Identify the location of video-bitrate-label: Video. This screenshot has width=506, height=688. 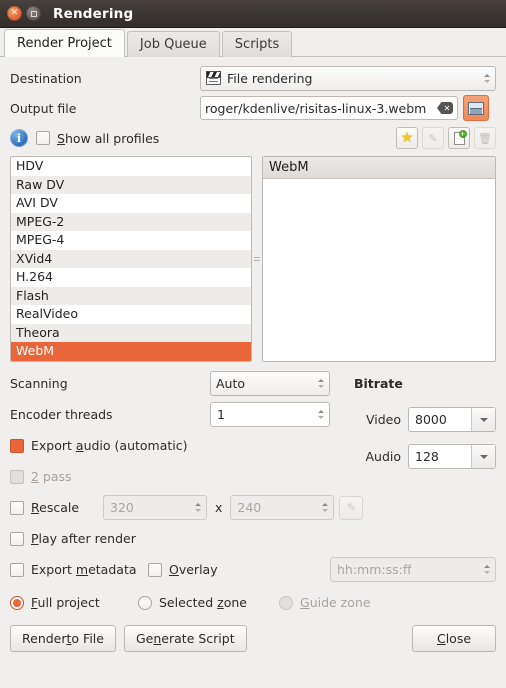
(383, 419).